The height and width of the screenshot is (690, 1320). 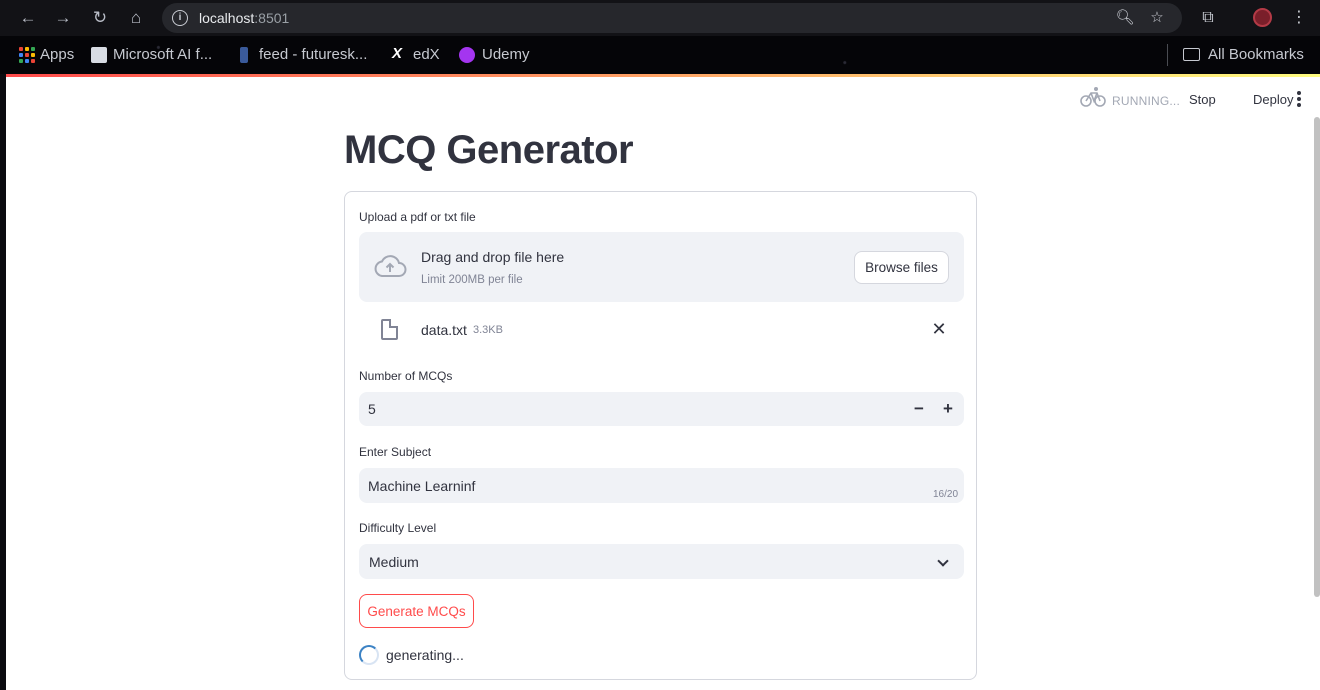 I want to click on futureskills-favicon-icon, so click(x=244, y=55).